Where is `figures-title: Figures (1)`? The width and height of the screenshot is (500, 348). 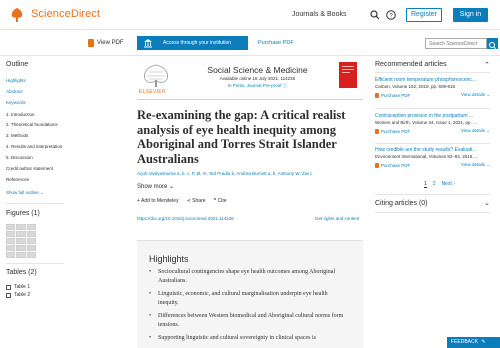
figures-title: Figures (1) is located at coordinates (23, 213).